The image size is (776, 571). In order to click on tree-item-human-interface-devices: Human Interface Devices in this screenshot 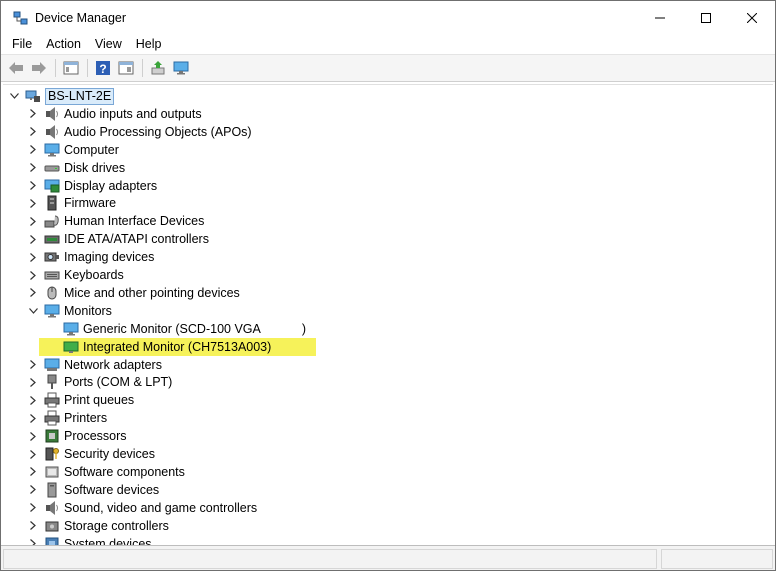, I will do `click(115, 221)`.